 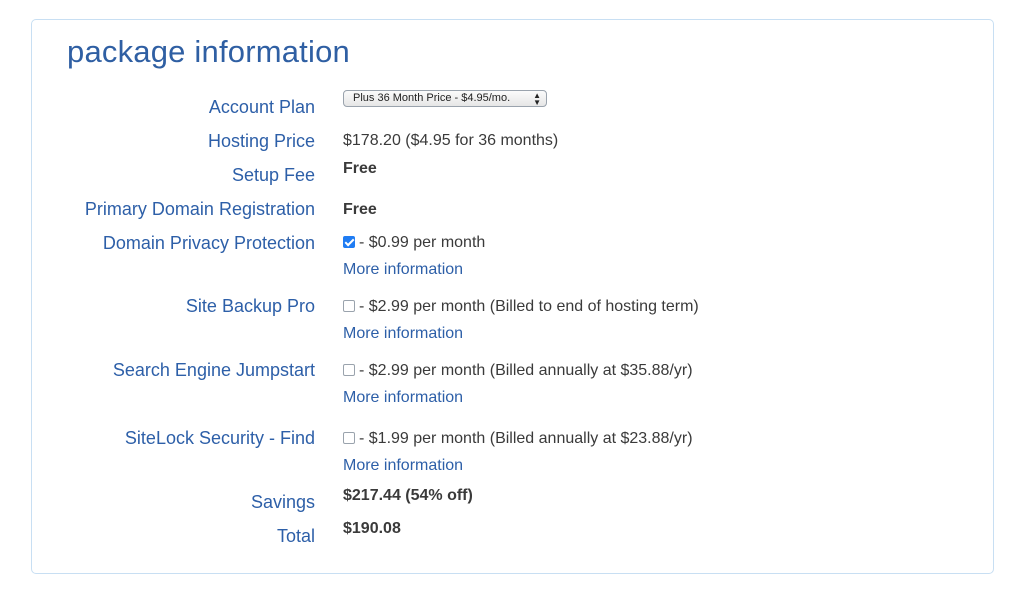 I want to click on hosting-price-value: $178.20 ($4.95 for 36 months), so click(x=451, y=140).